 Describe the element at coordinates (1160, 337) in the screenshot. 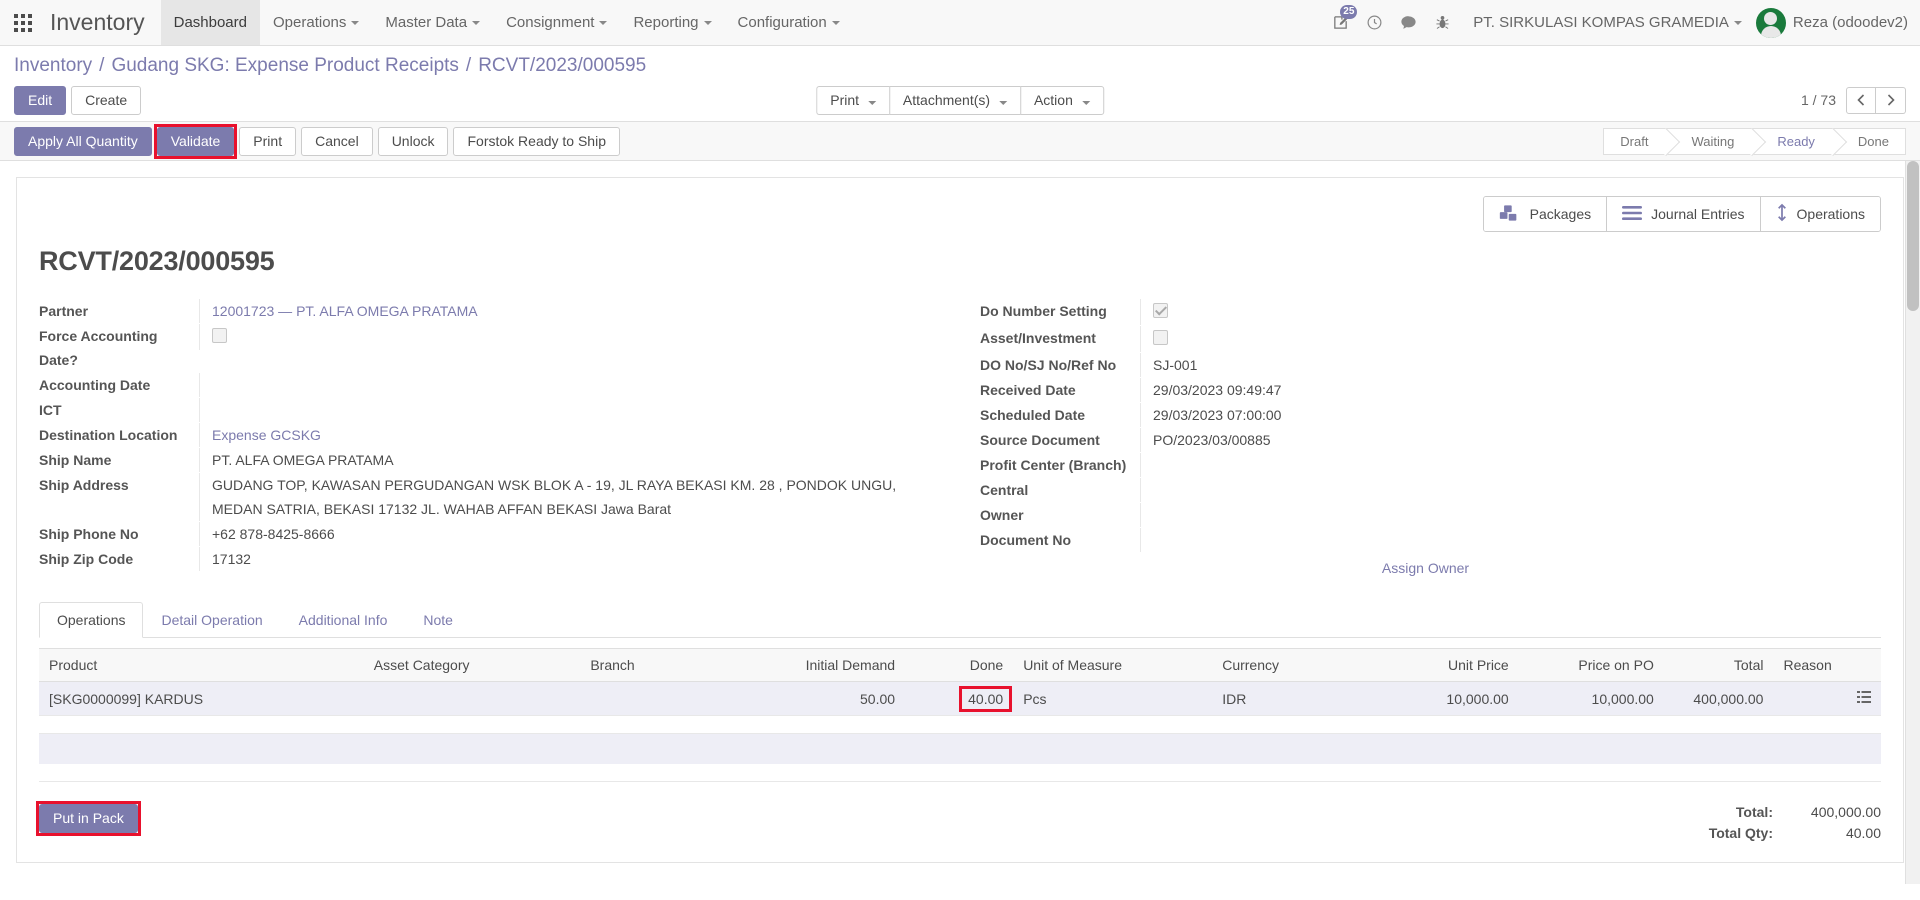

I see `asset-investment-checkbox` at that location.